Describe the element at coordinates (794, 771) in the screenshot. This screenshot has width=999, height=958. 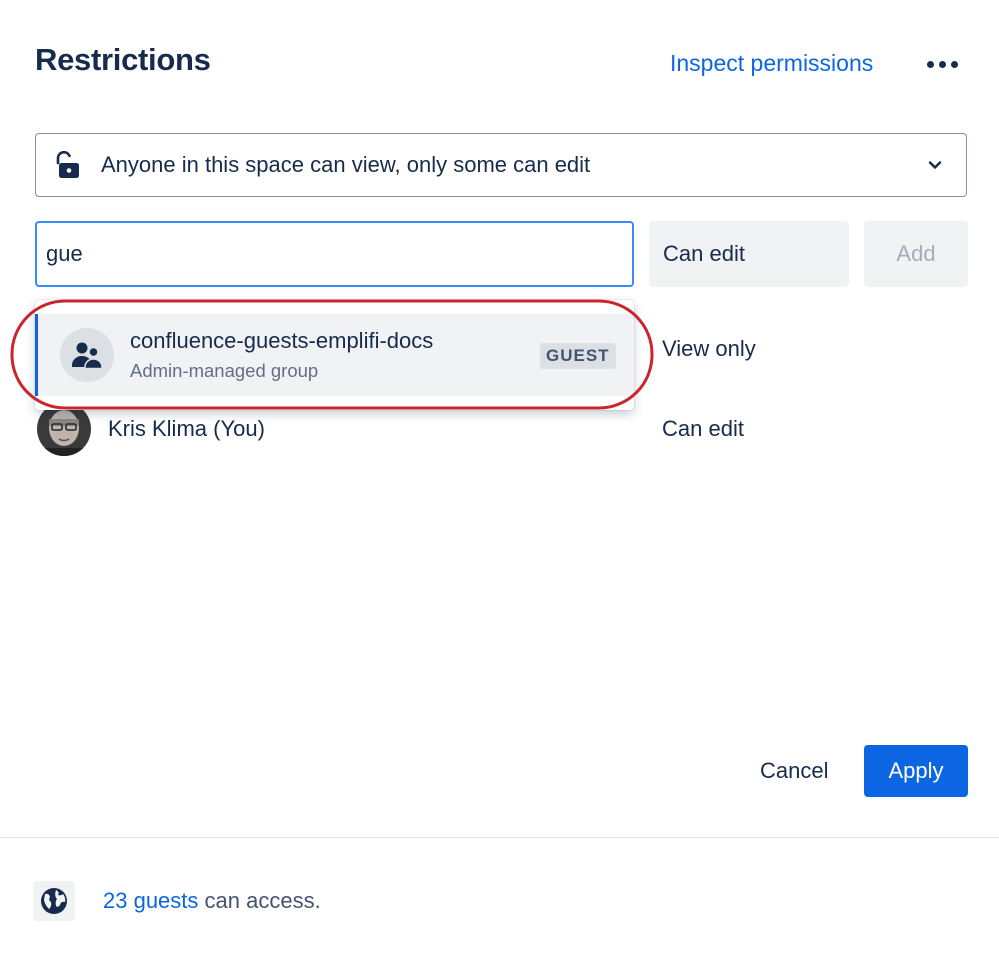
I see `cancel-button: Cancel` at that location.